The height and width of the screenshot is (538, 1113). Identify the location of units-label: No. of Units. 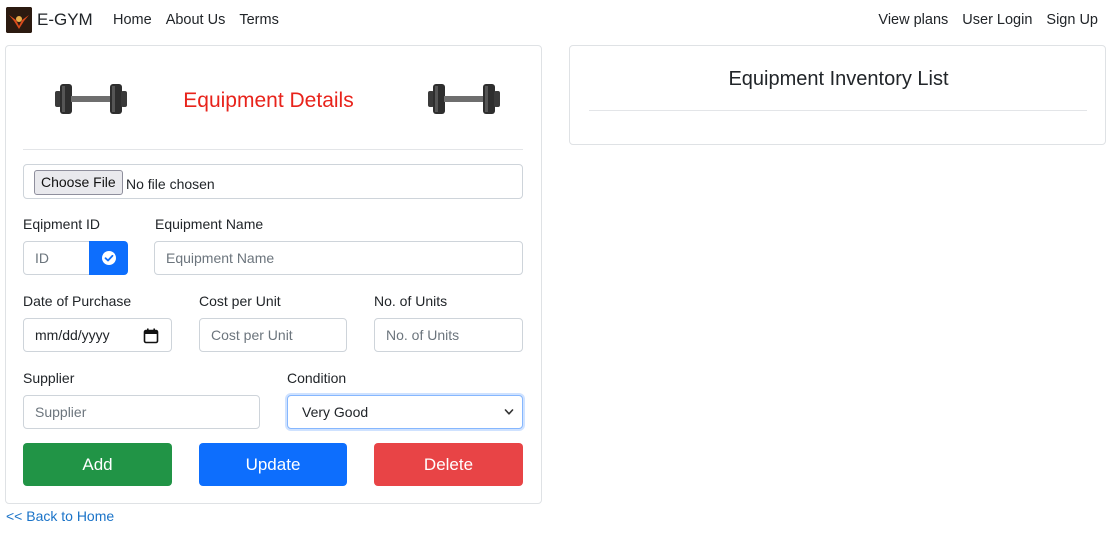
(411, 301).